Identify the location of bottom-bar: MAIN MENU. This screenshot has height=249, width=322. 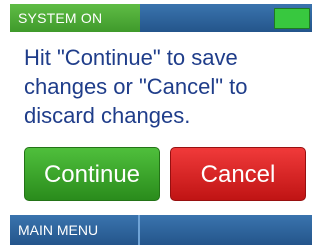
(161, 230).